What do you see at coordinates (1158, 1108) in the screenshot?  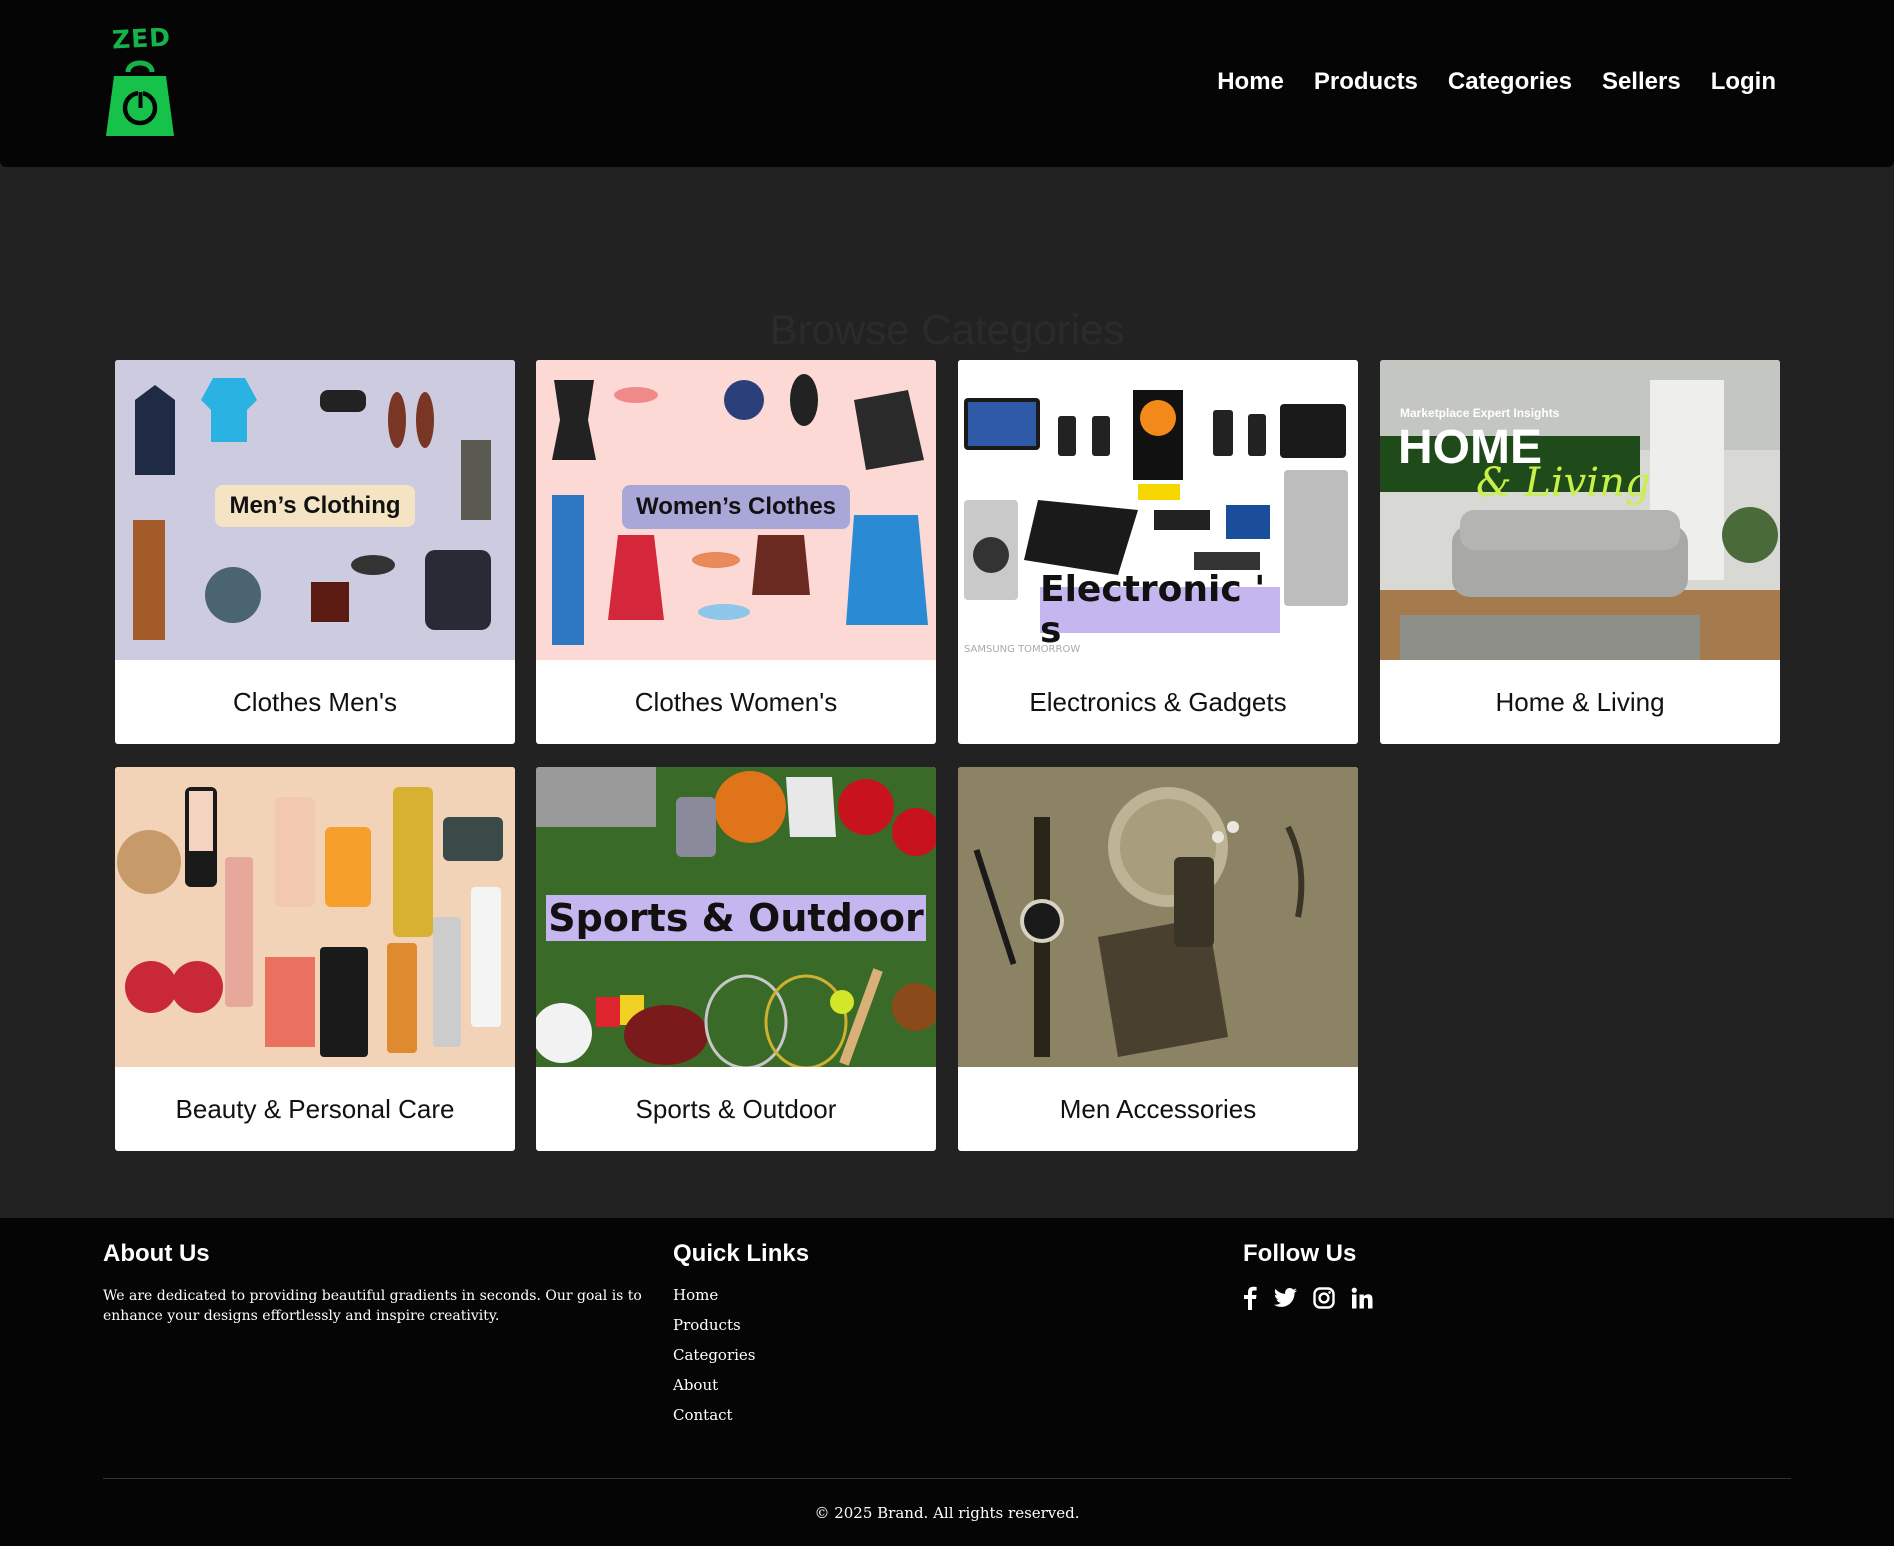 I see `category-label: Men Accessories` at bounding box center [1158, 1108].